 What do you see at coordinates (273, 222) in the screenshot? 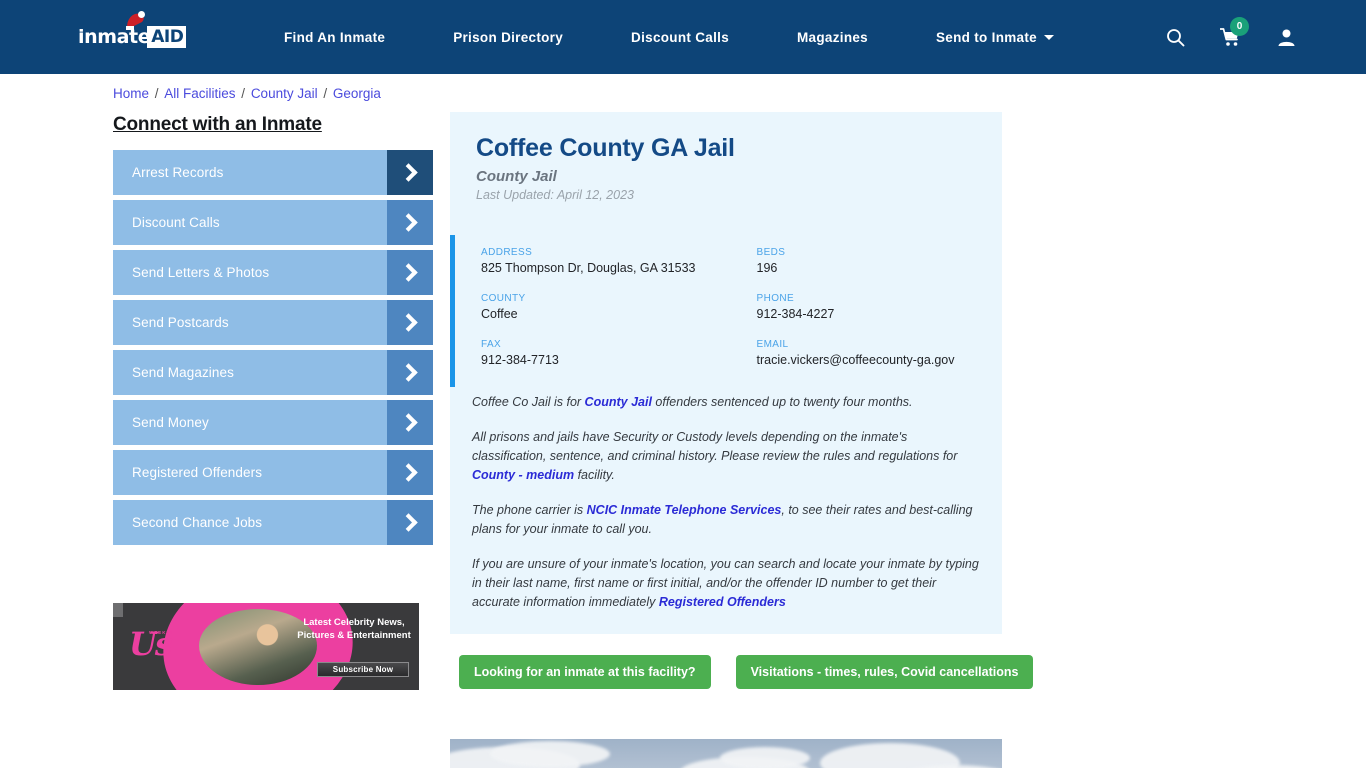
I see `sidebar-item-discount-calls: Discount Calls` at bounding box center [273, 222].